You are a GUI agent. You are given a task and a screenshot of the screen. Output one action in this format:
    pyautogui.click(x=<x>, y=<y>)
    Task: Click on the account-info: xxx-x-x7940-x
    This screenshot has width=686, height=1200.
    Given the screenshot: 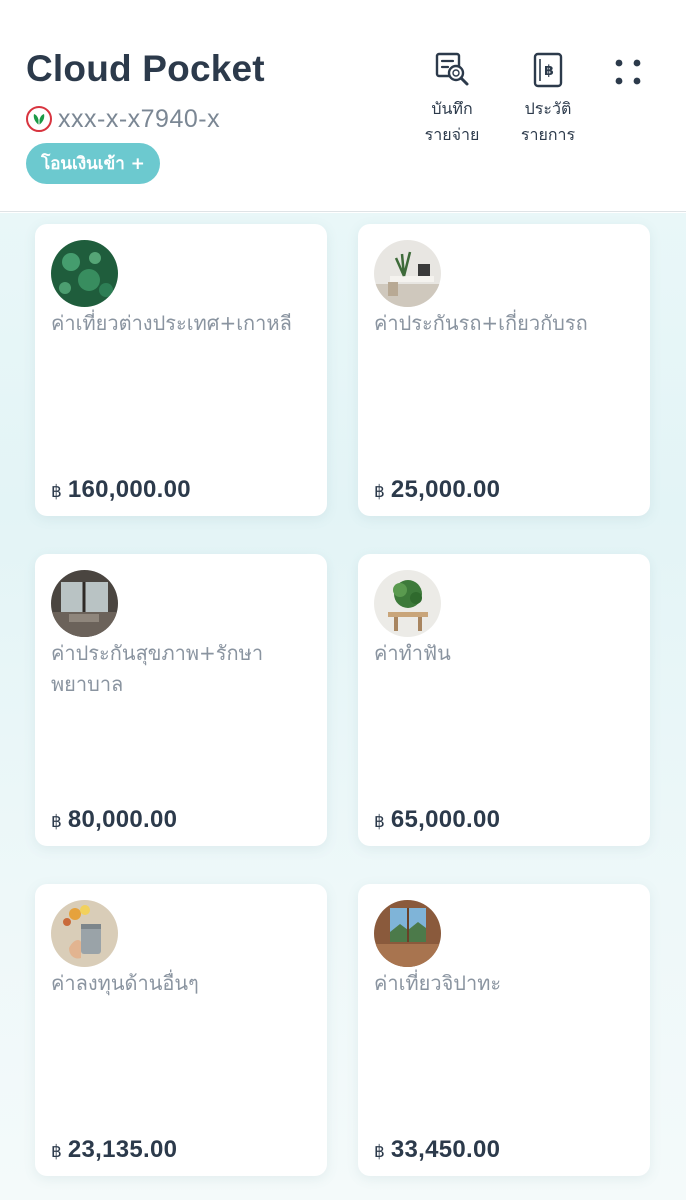 What is the action you would take?
    pyautogui.click(x=123, y=119)
    